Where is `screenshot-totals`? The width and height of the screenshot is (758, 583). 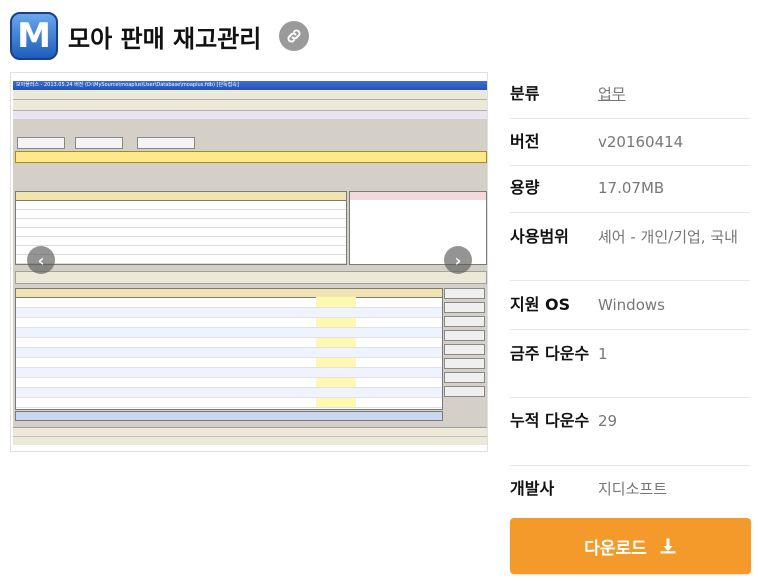 screenshot-totals is located at coordinates (229, 416).